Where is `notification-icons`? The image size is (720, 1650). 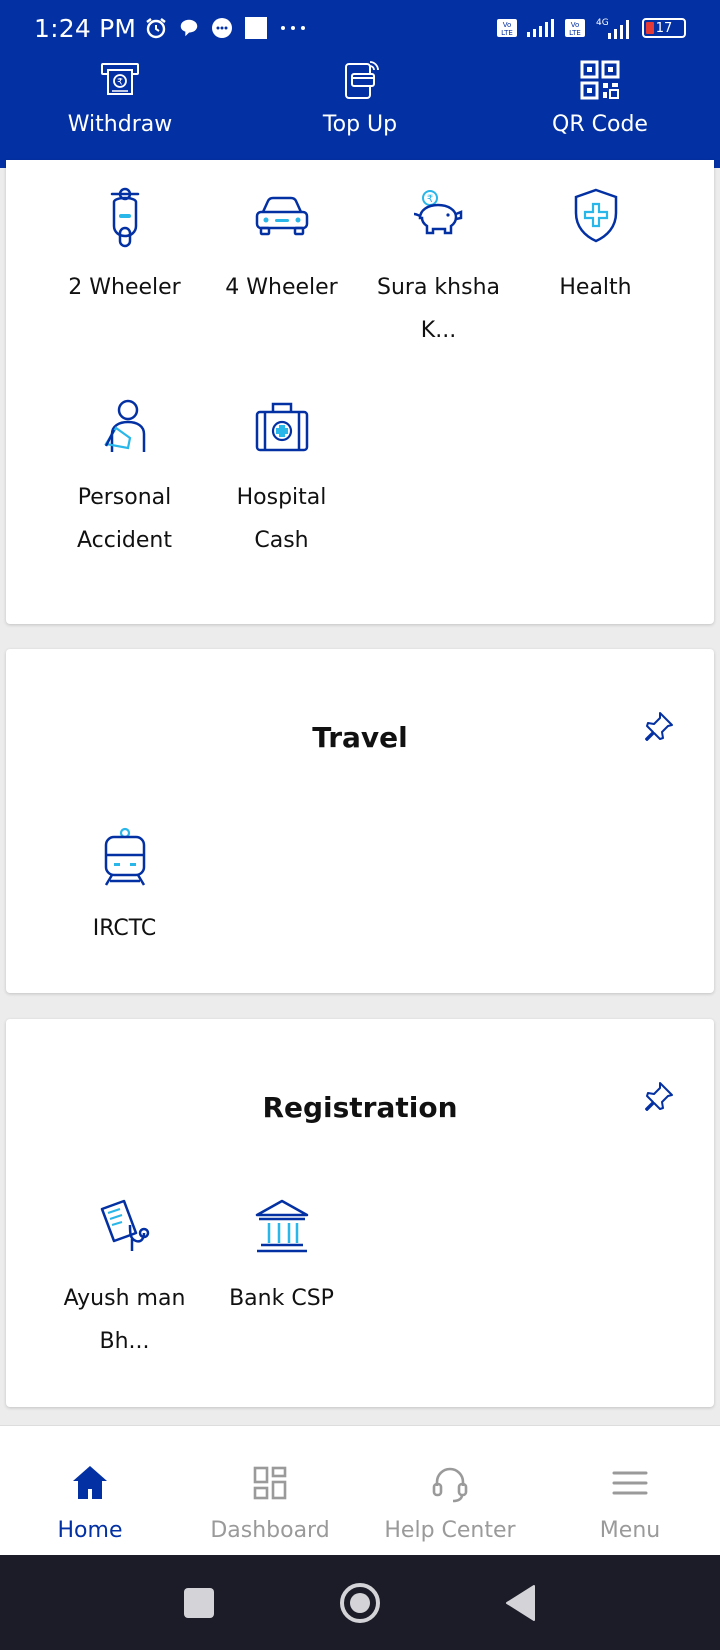 notification-icons is located at coordinates (226, 28).